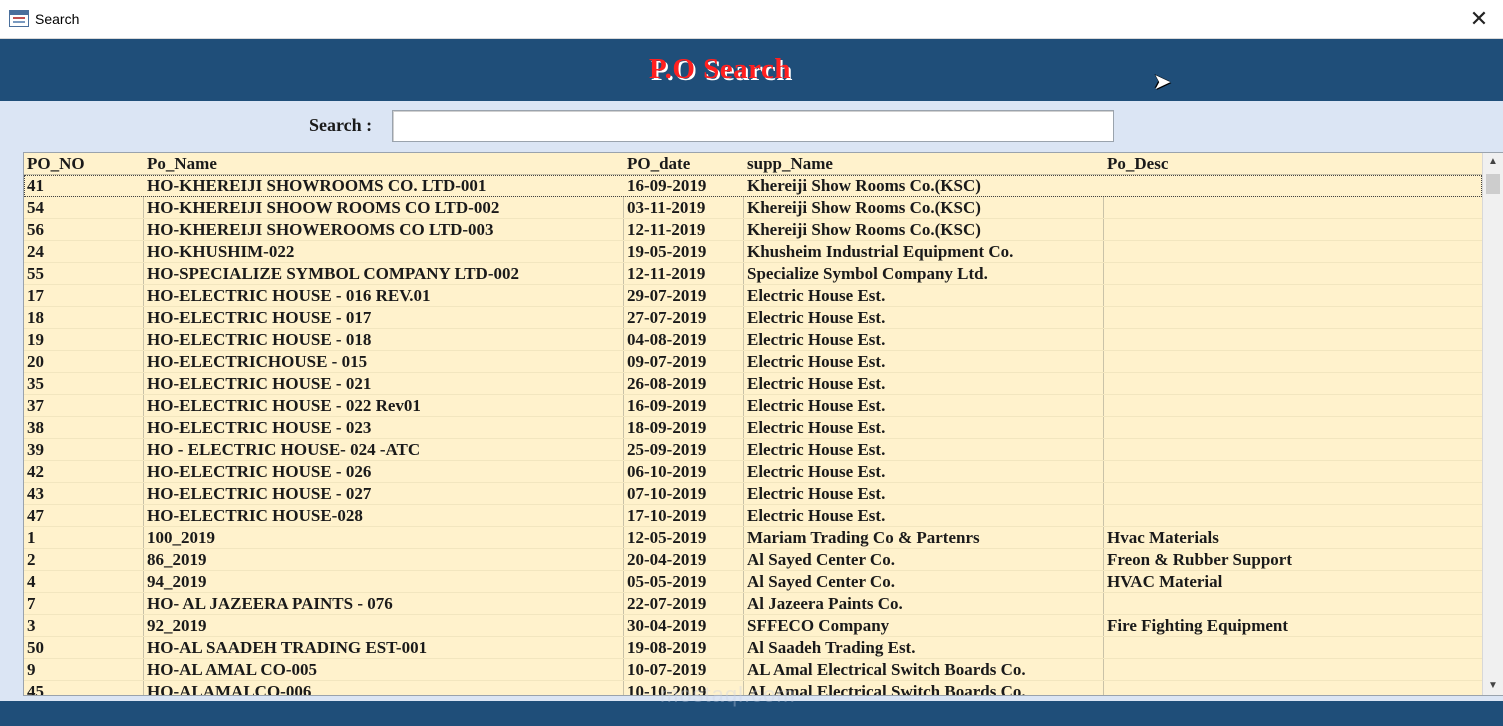 The height and width of the screenshot is (726, 1503). What do you see at coordinates (753, 126) in the screenshot?
I see `search-input` at bounding box center [753, 126].